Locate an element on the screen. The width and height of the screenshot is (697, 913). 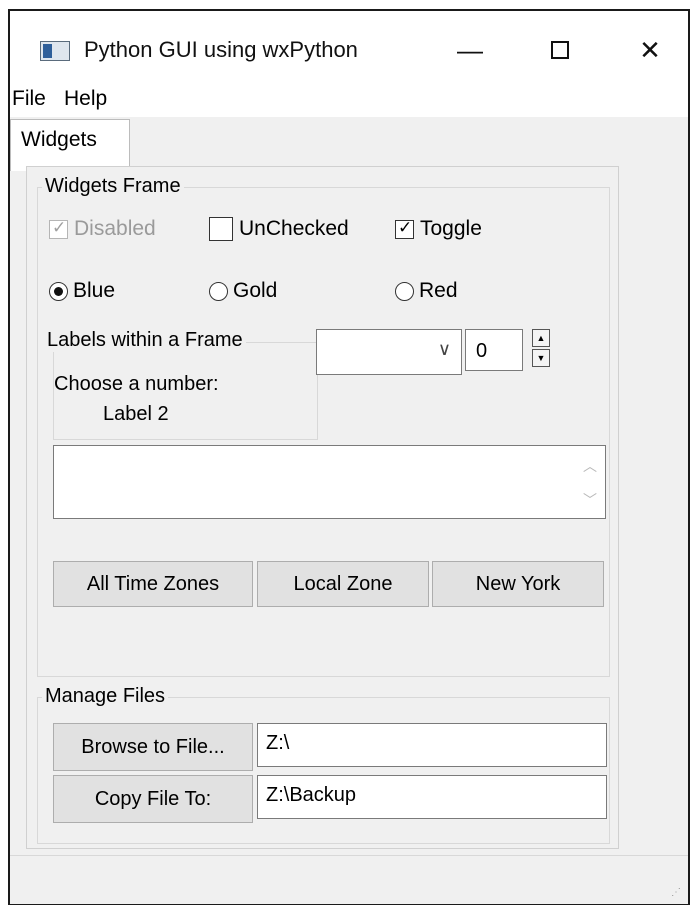
radio-blue-label: Blue is located at coordinates (94, 290).